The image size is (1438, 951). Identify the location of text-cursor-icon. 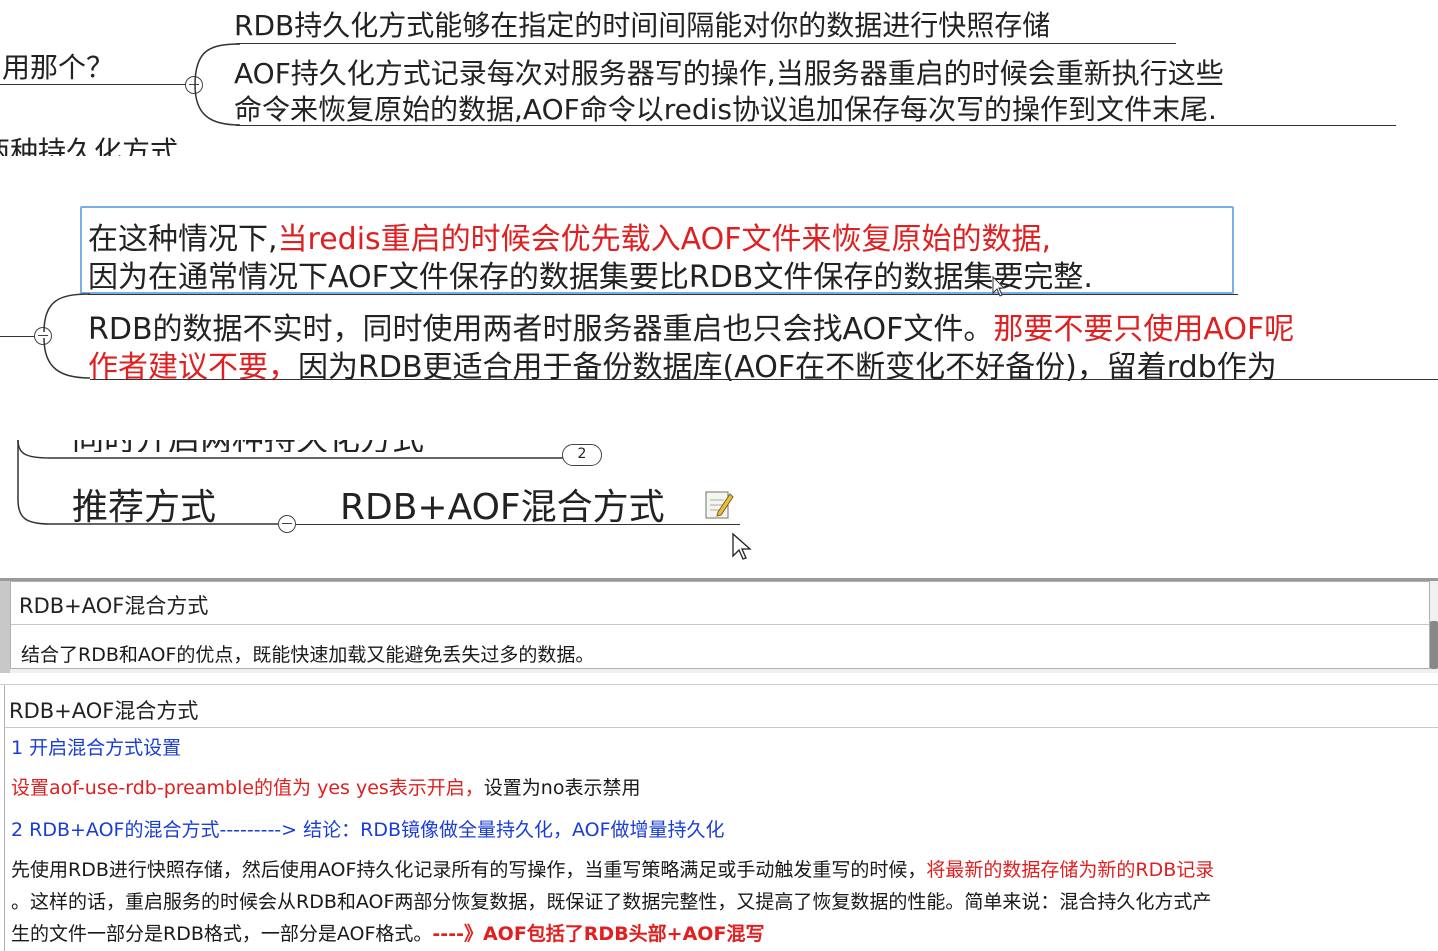
(999, 286).